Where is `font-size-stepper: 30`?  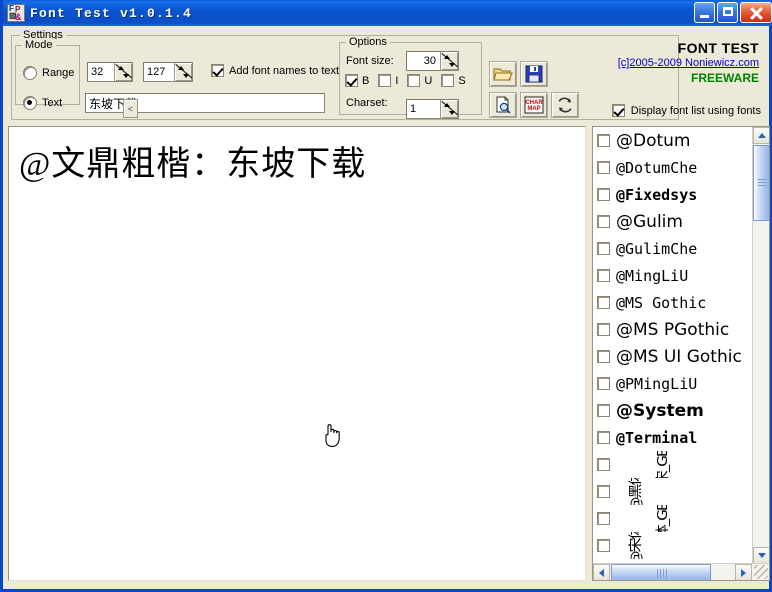
font-size-stepper: 30 is located at coordinates (432, 61).